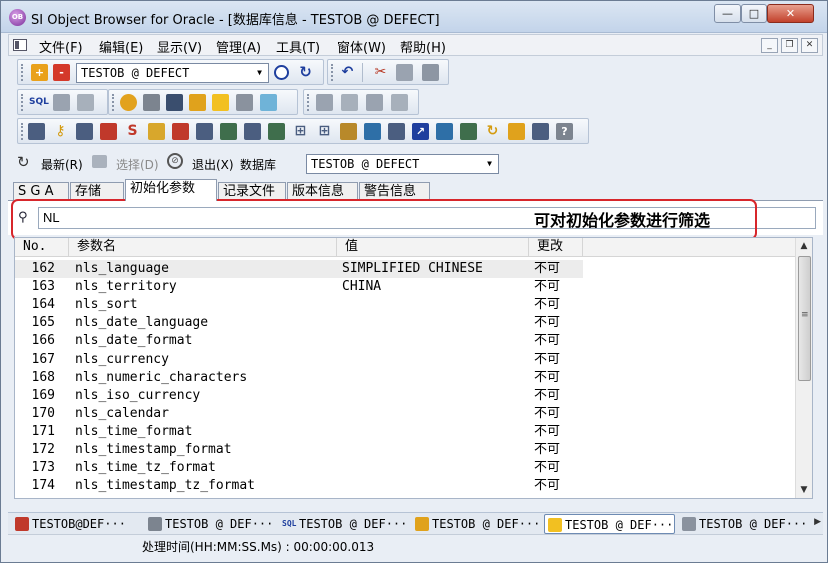 The height and width of the screenshot is (563, 828). What do you see at coordinates (423, 46) in the screenshot?
I see `menu-help: 帮助(H)` at bounding box center [423, 46].